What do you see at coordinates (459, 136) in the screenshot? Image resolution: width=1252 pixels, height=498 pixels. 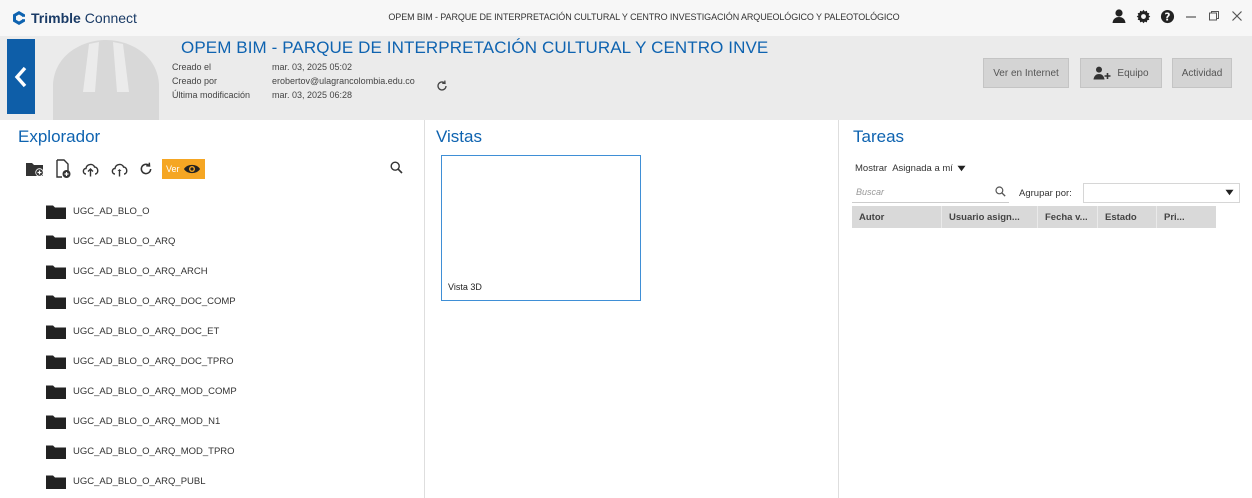 I see `views-title: Vistas` at bounding box center [459, 136].